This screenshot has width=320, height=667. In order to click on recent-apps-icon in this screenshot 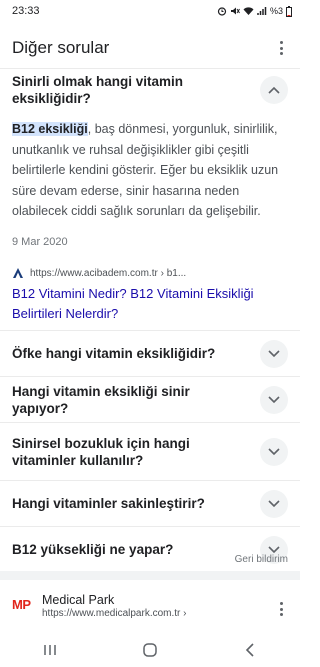, I will do `click(50, 650)`.